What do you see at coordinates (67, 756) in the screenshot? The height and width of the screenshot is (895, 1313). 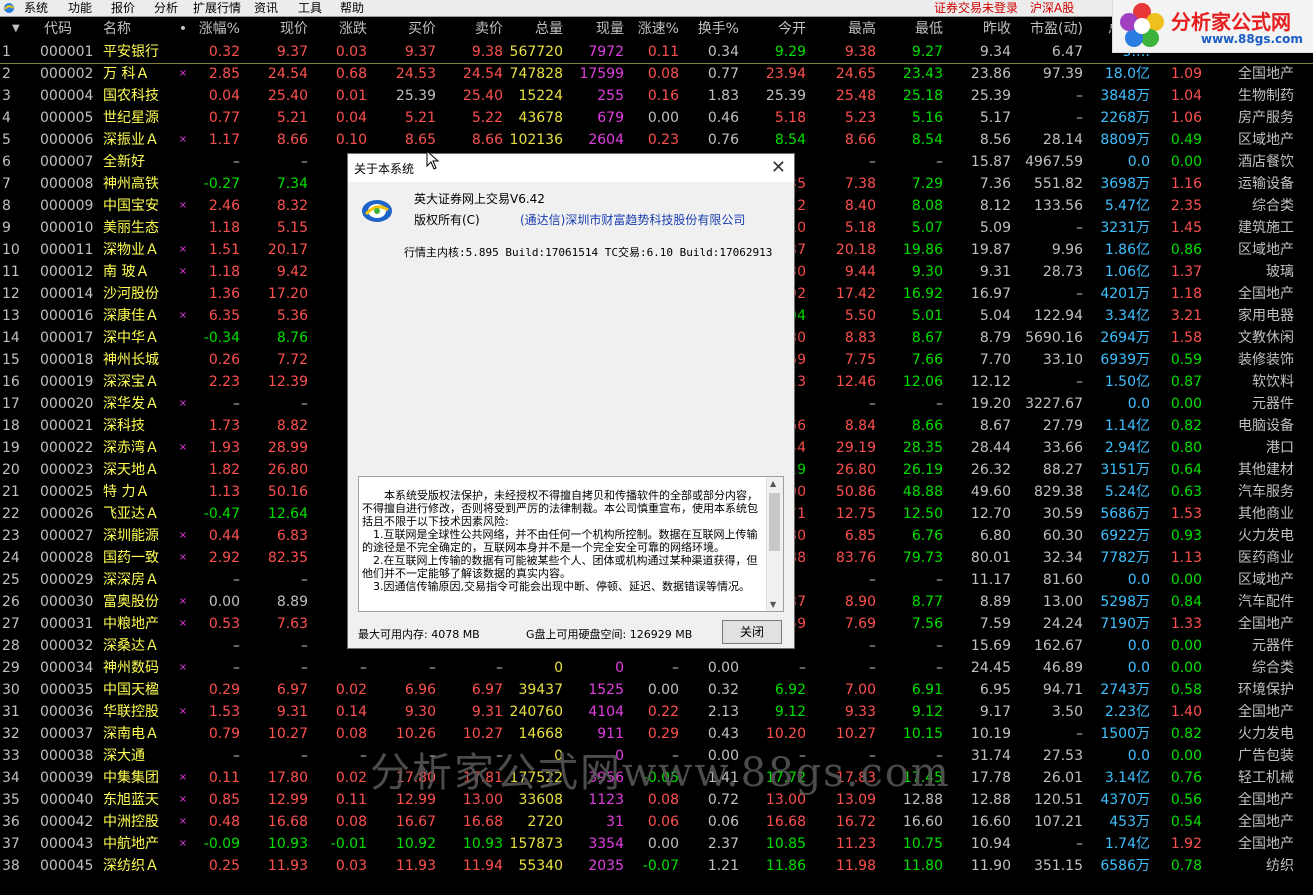 I see `cell-stock-code: 000038` at bounding box center [67, 756].